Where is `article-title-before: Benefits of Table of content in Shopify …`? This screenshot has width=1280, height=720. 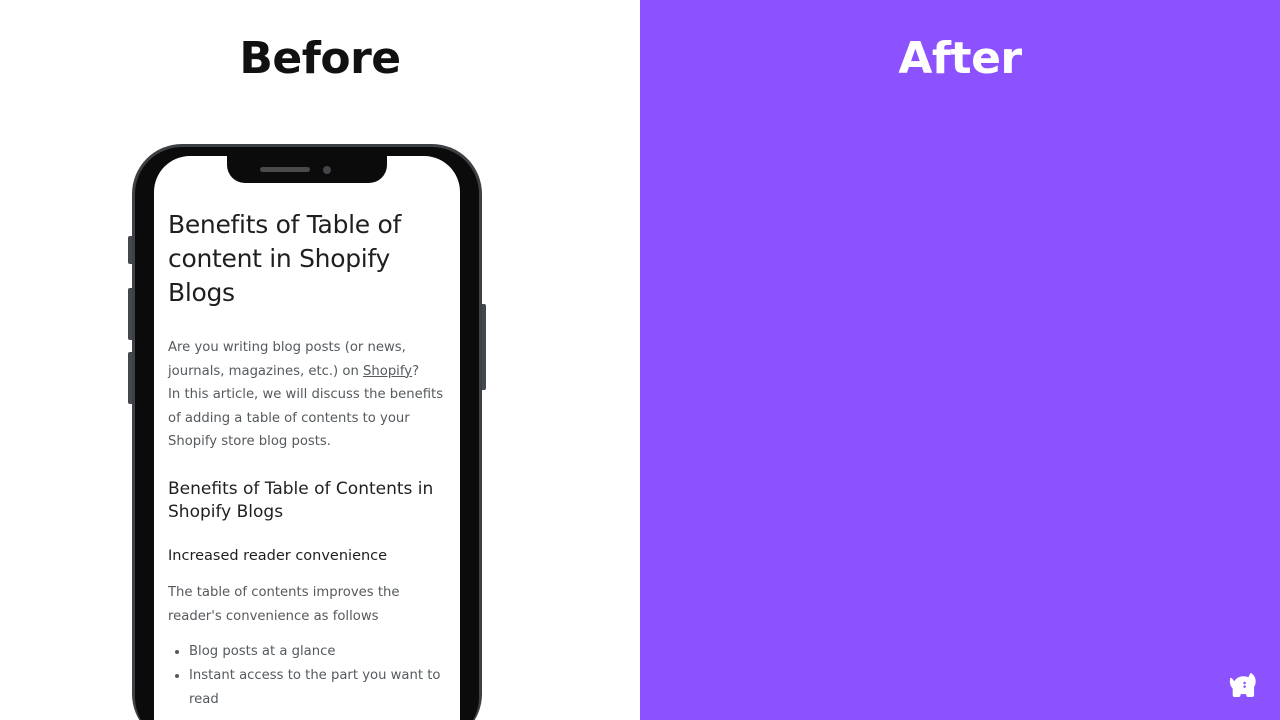 article-title-before: Benefits of Table of content in Shopify … is located at coordinates (285, 258).